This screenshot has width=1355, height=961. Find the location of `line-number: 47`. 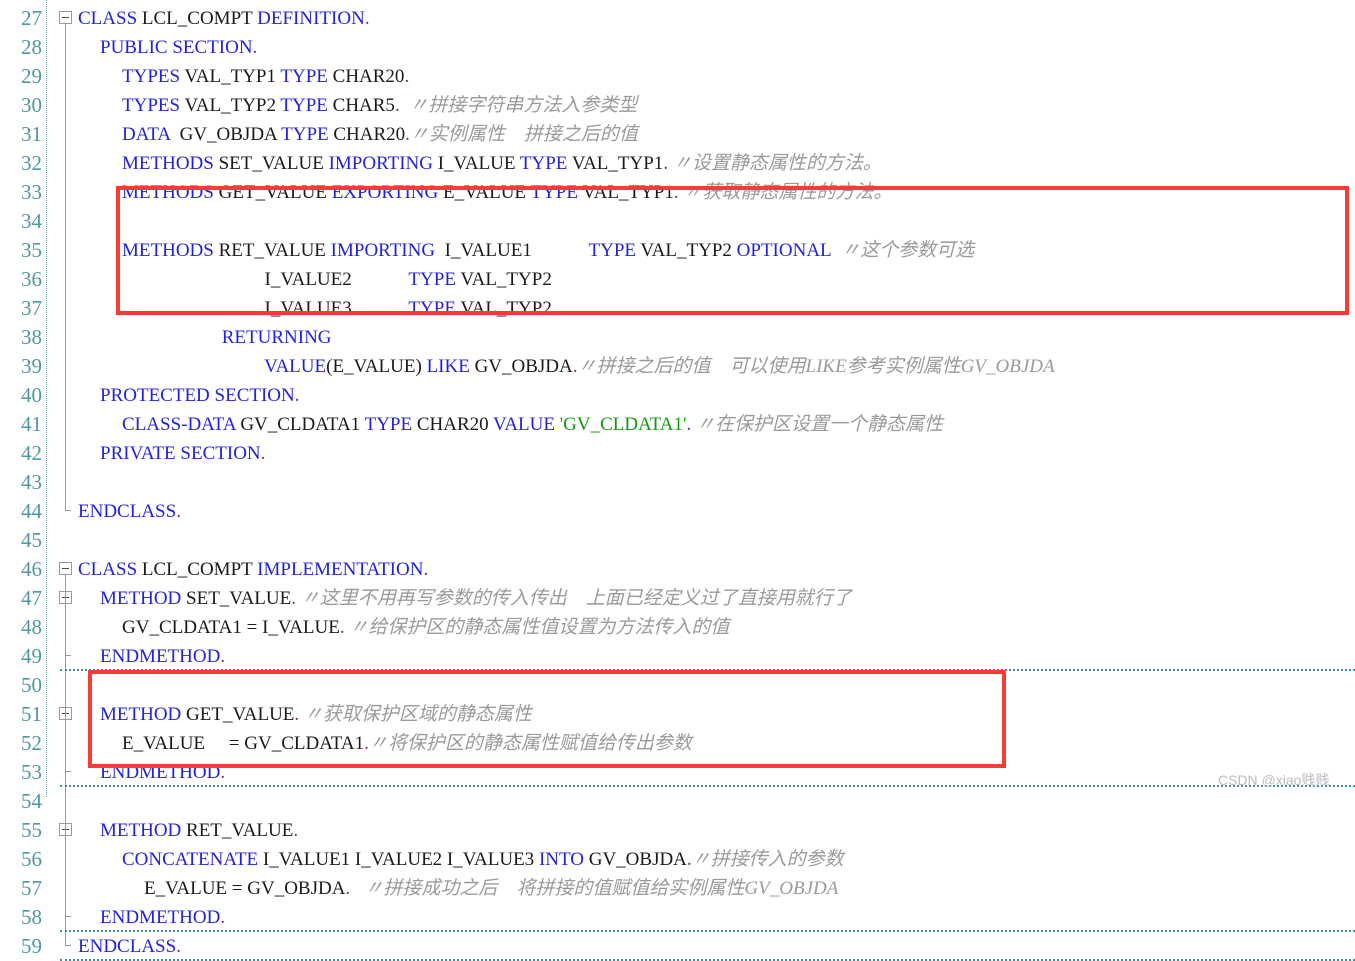

line-number: 47 is located at coordinates (31, 598).